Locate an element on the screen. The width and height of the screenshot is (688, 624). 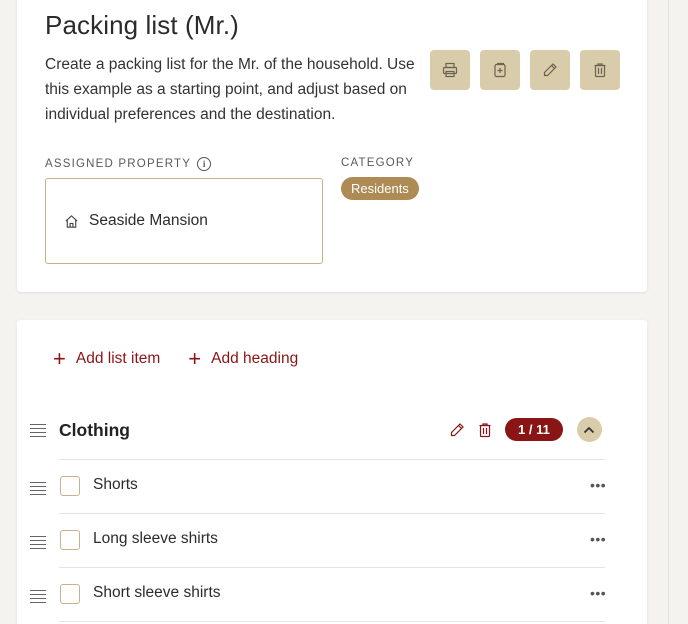
list-item: Short sleeve shirts ••• is located at coordinates (332, 594).